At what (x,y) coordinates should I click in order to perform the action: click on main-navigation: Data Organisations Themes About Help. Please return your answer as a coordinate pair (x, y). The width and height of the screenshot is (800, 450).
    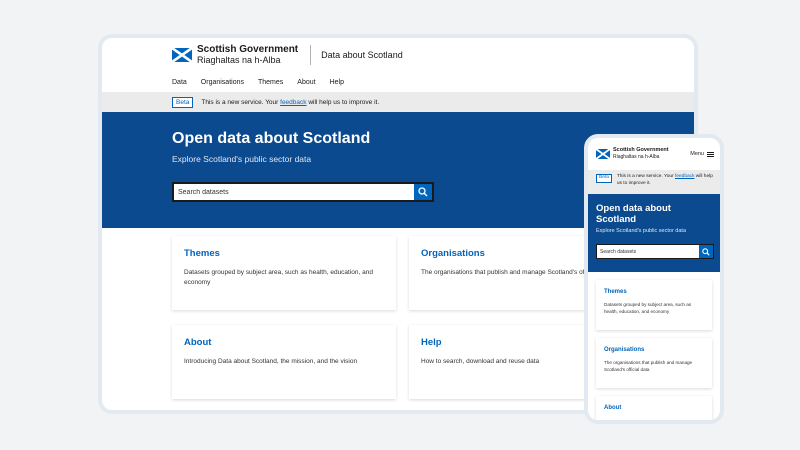
    Looking at the image, I should click on (398, 82).